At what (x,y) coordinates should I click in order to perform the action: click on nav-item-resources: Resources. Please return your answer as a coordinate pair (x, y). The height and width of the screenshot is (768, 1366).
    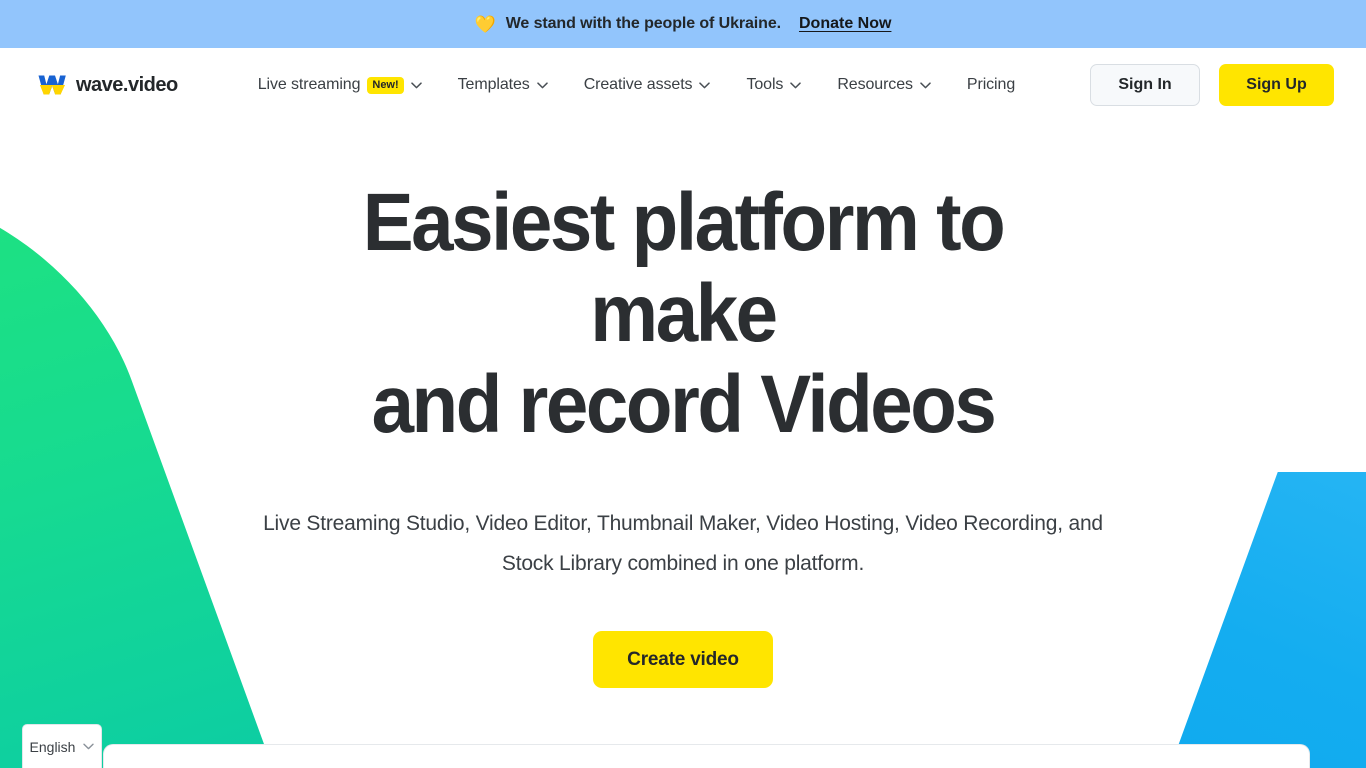
    Looking at the image, I should click on (884, 85).